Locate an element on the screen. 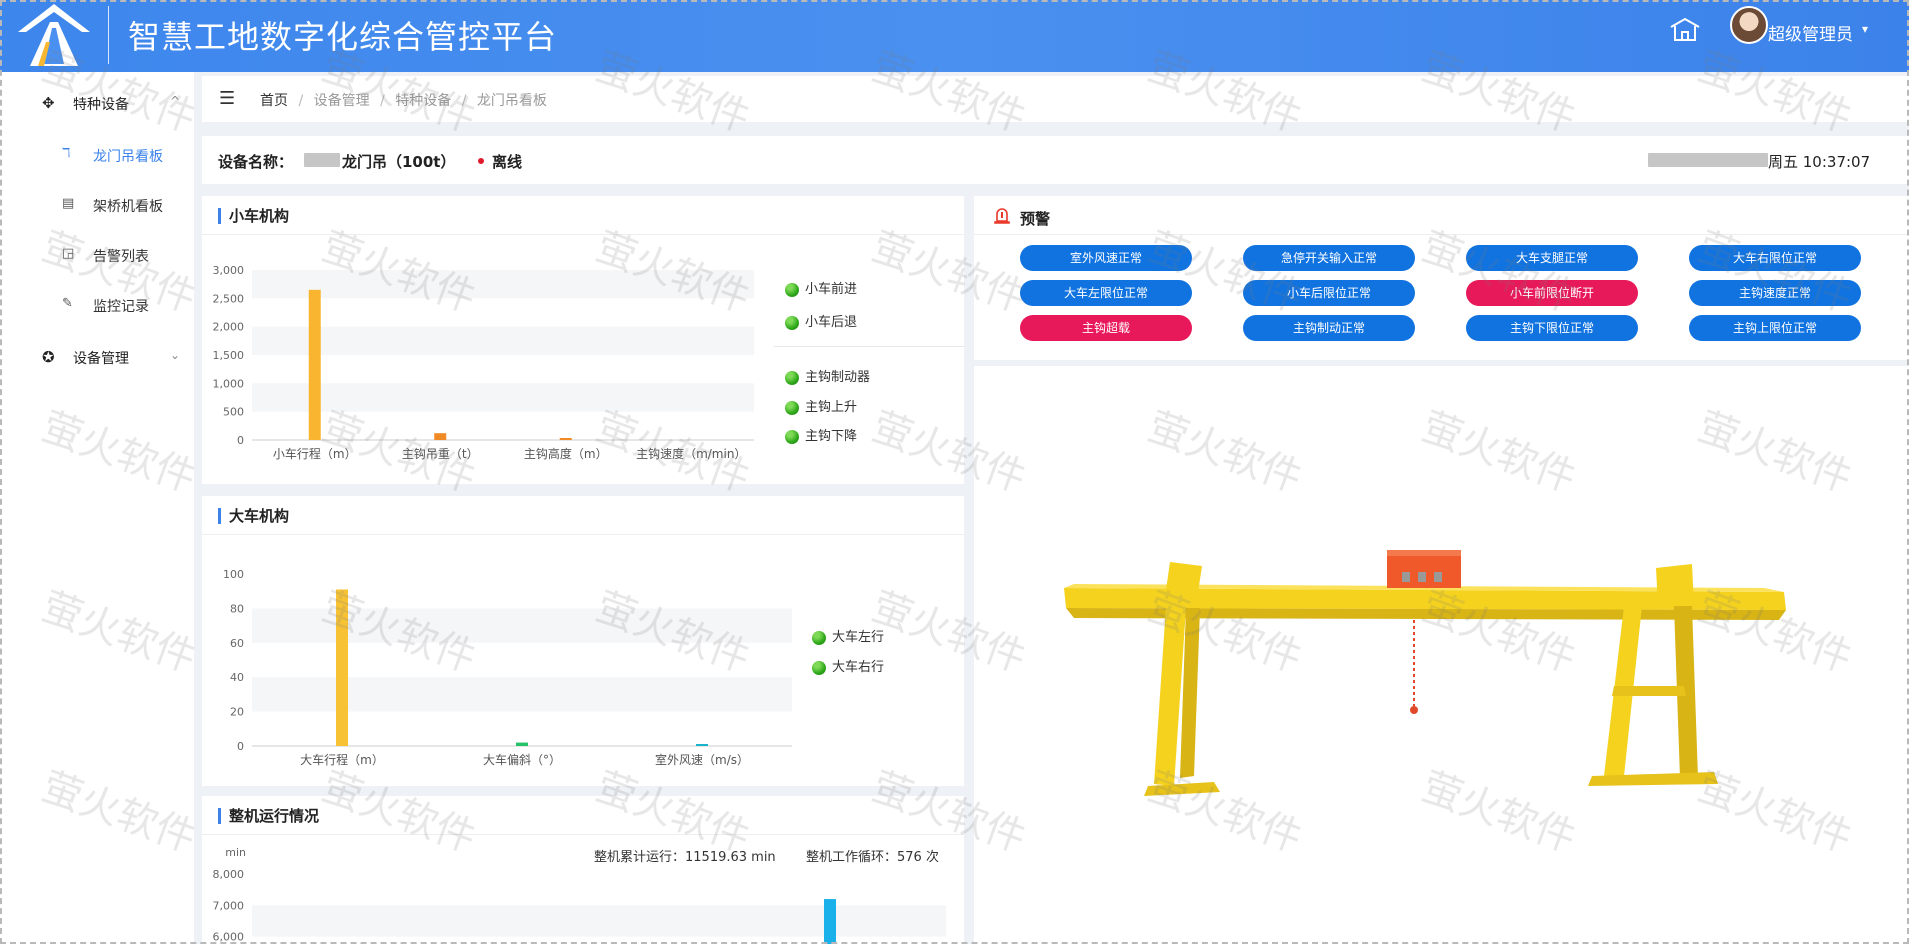 The width and height of the screenshot is (1909, 944). runtime-bar-chart: 5,0006,0007,0008,000min is located at coordinates (579, 895).